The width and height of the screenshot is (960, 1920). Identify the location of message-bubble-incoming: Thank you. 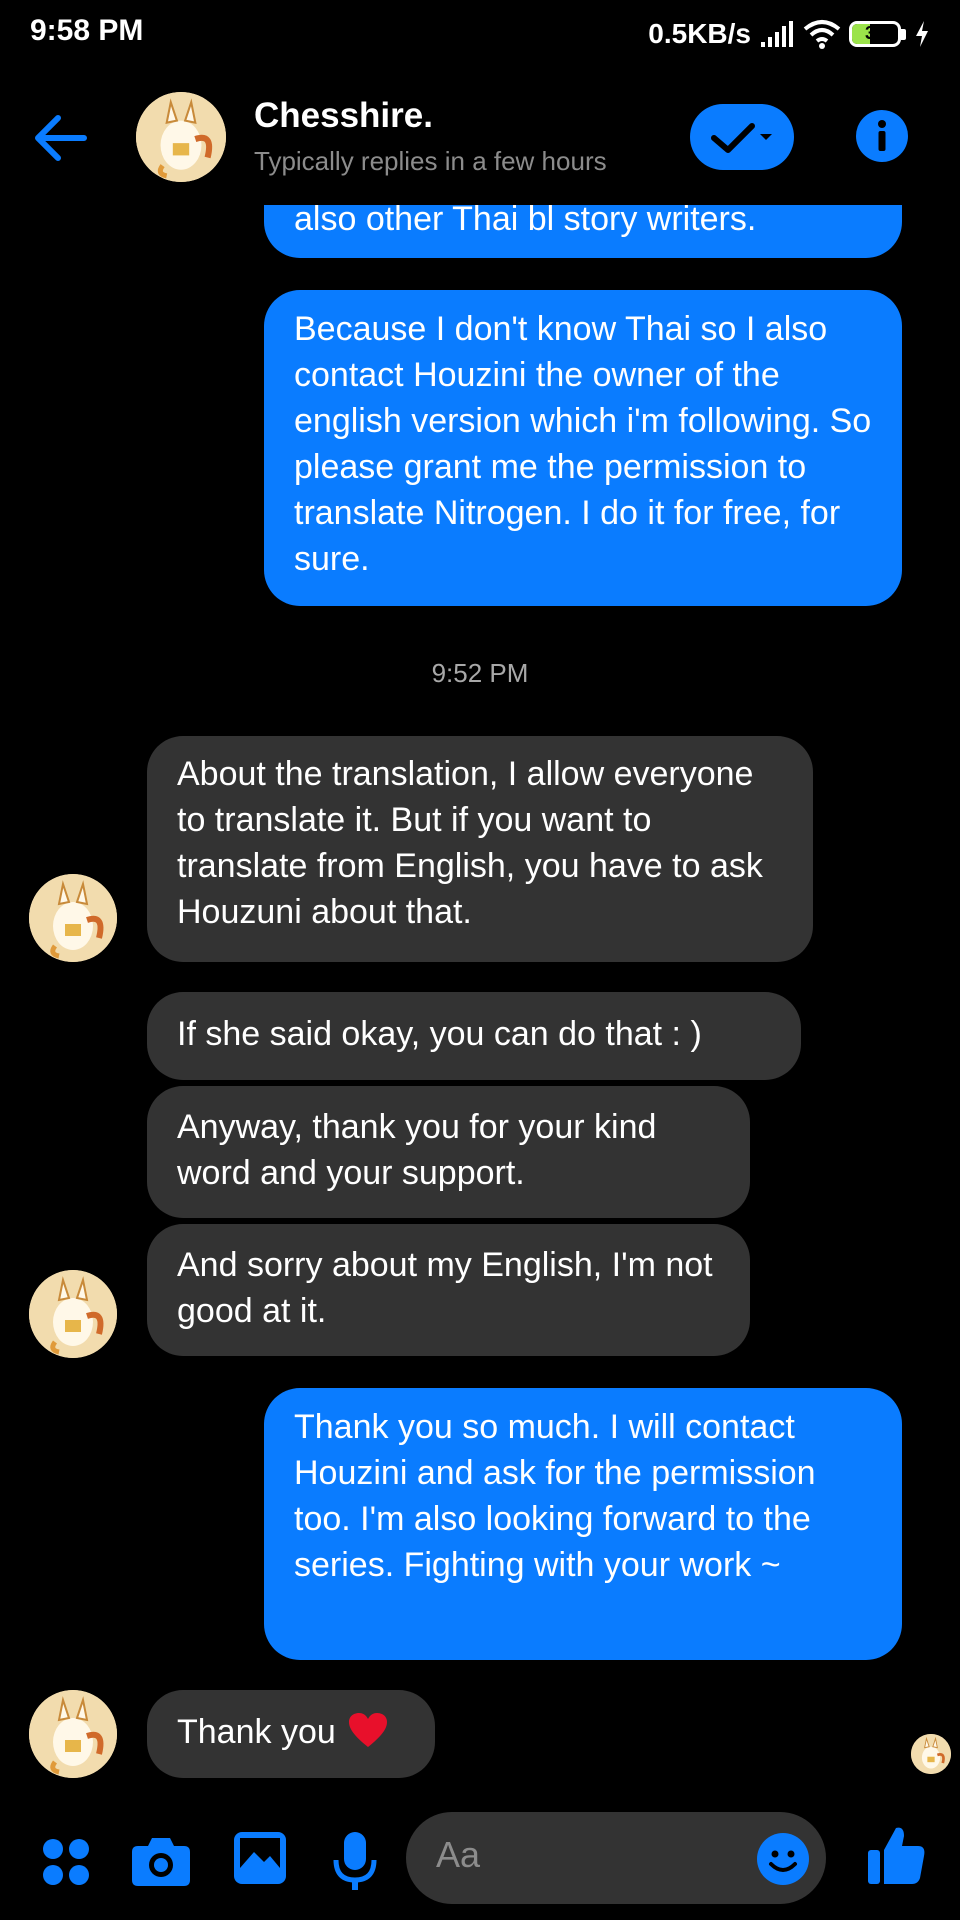
(291, 1734).